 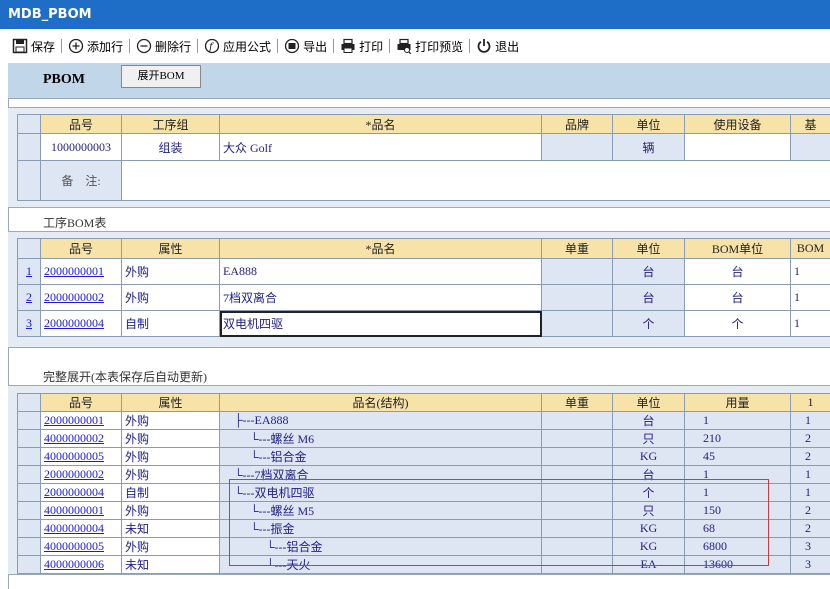 What do you see at coordinates (429, 46) in the screenshot?
I see `print-preview-button: 打印预览` at bounding box center [429, 46].